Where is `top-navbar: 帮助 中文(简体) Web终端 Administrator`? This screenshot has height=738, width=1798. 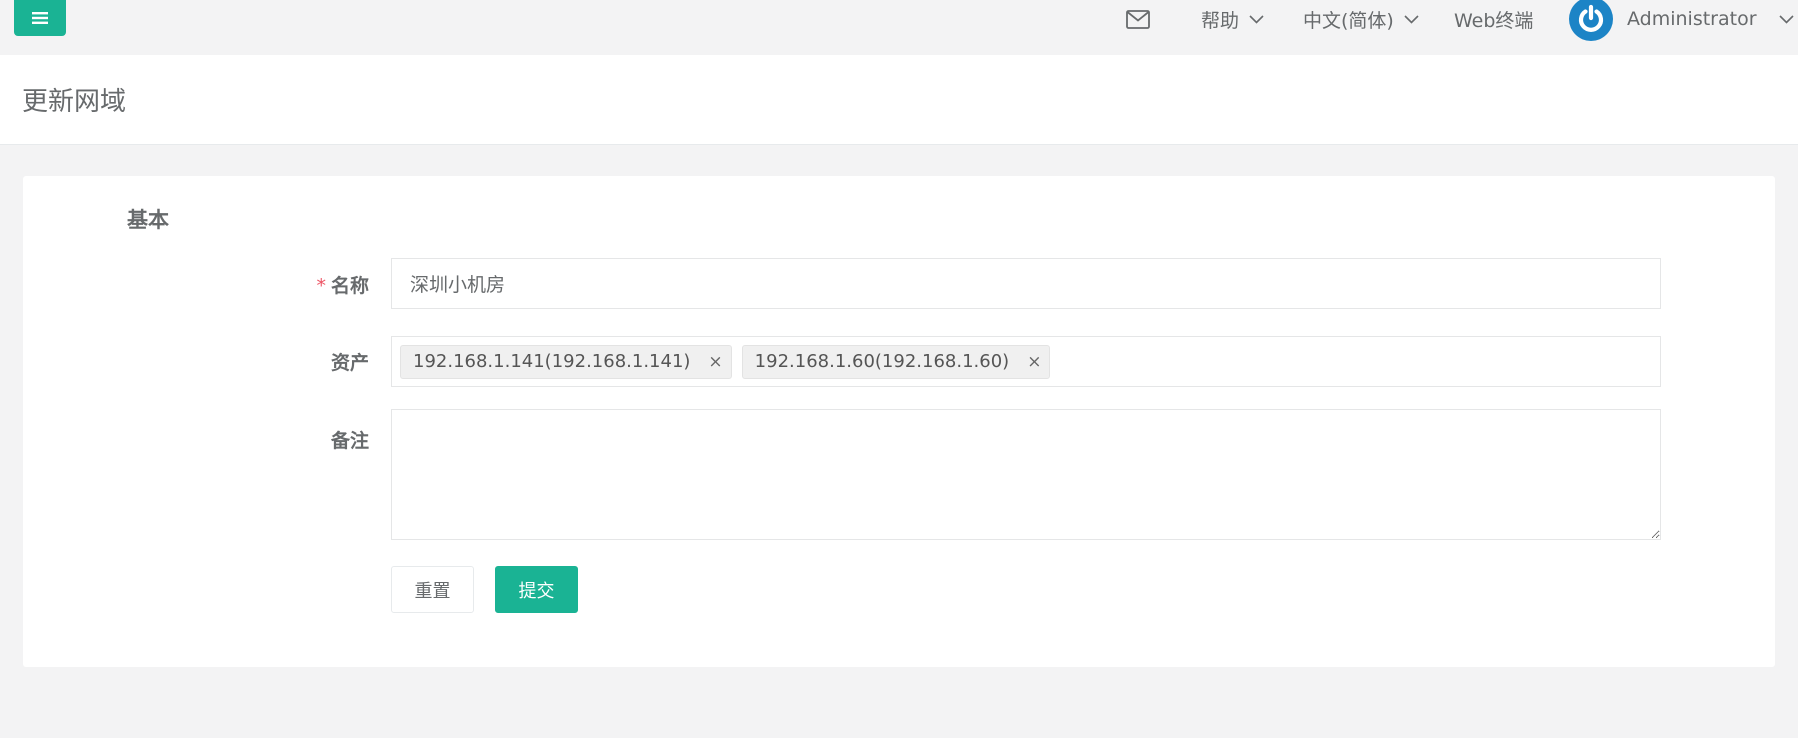 top-navbar: 帮助 中文(简体) Web终端 Administrator is located at coordinates (899, 27).